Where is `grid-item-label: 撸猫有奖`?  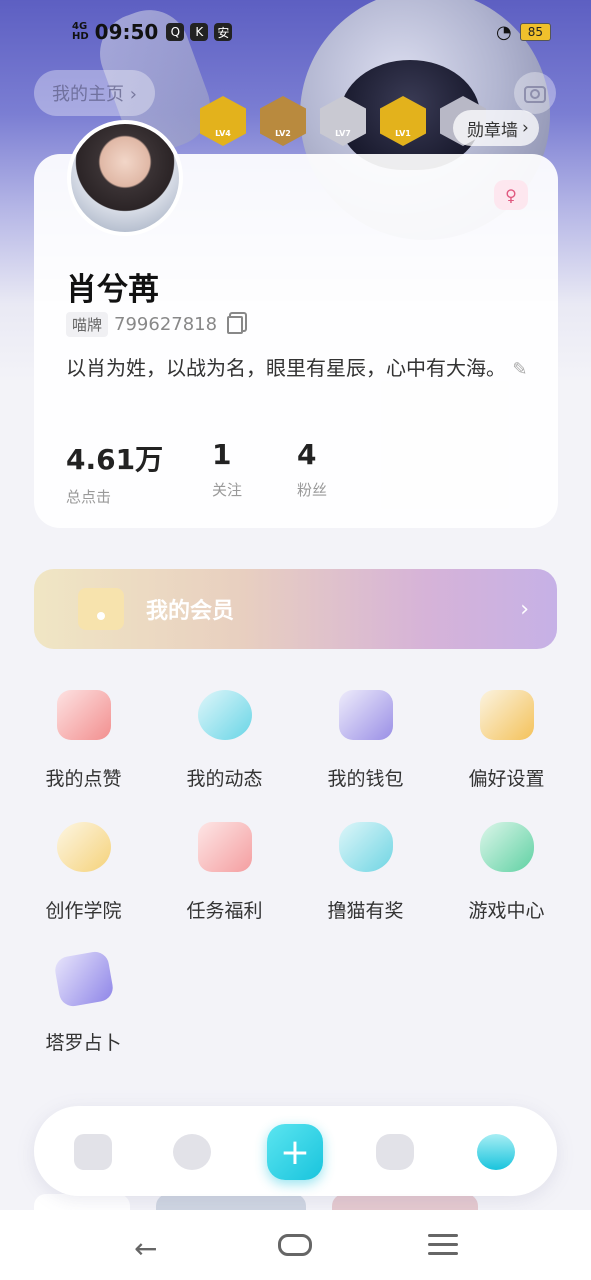 grid-item-label: 撸猫有奖 is located at coordinates (365, 911).